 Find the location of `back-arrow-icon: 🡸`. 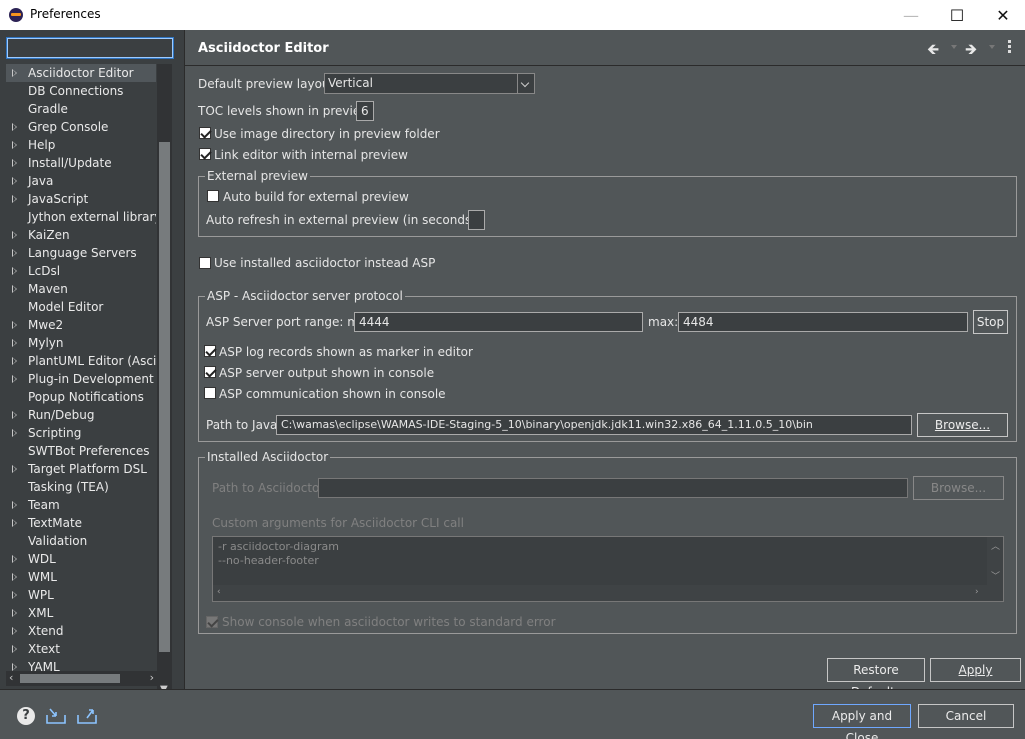

back-arrow-icon: 🡸 is located at coordinates (933, 51).